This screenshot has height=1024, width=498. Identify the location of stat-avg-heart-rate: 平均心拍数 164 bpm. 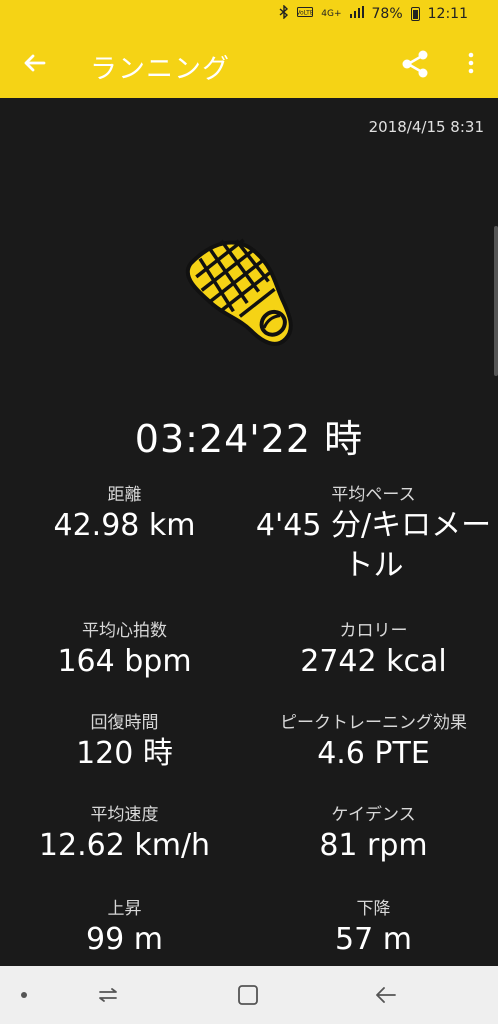
(124, 649).